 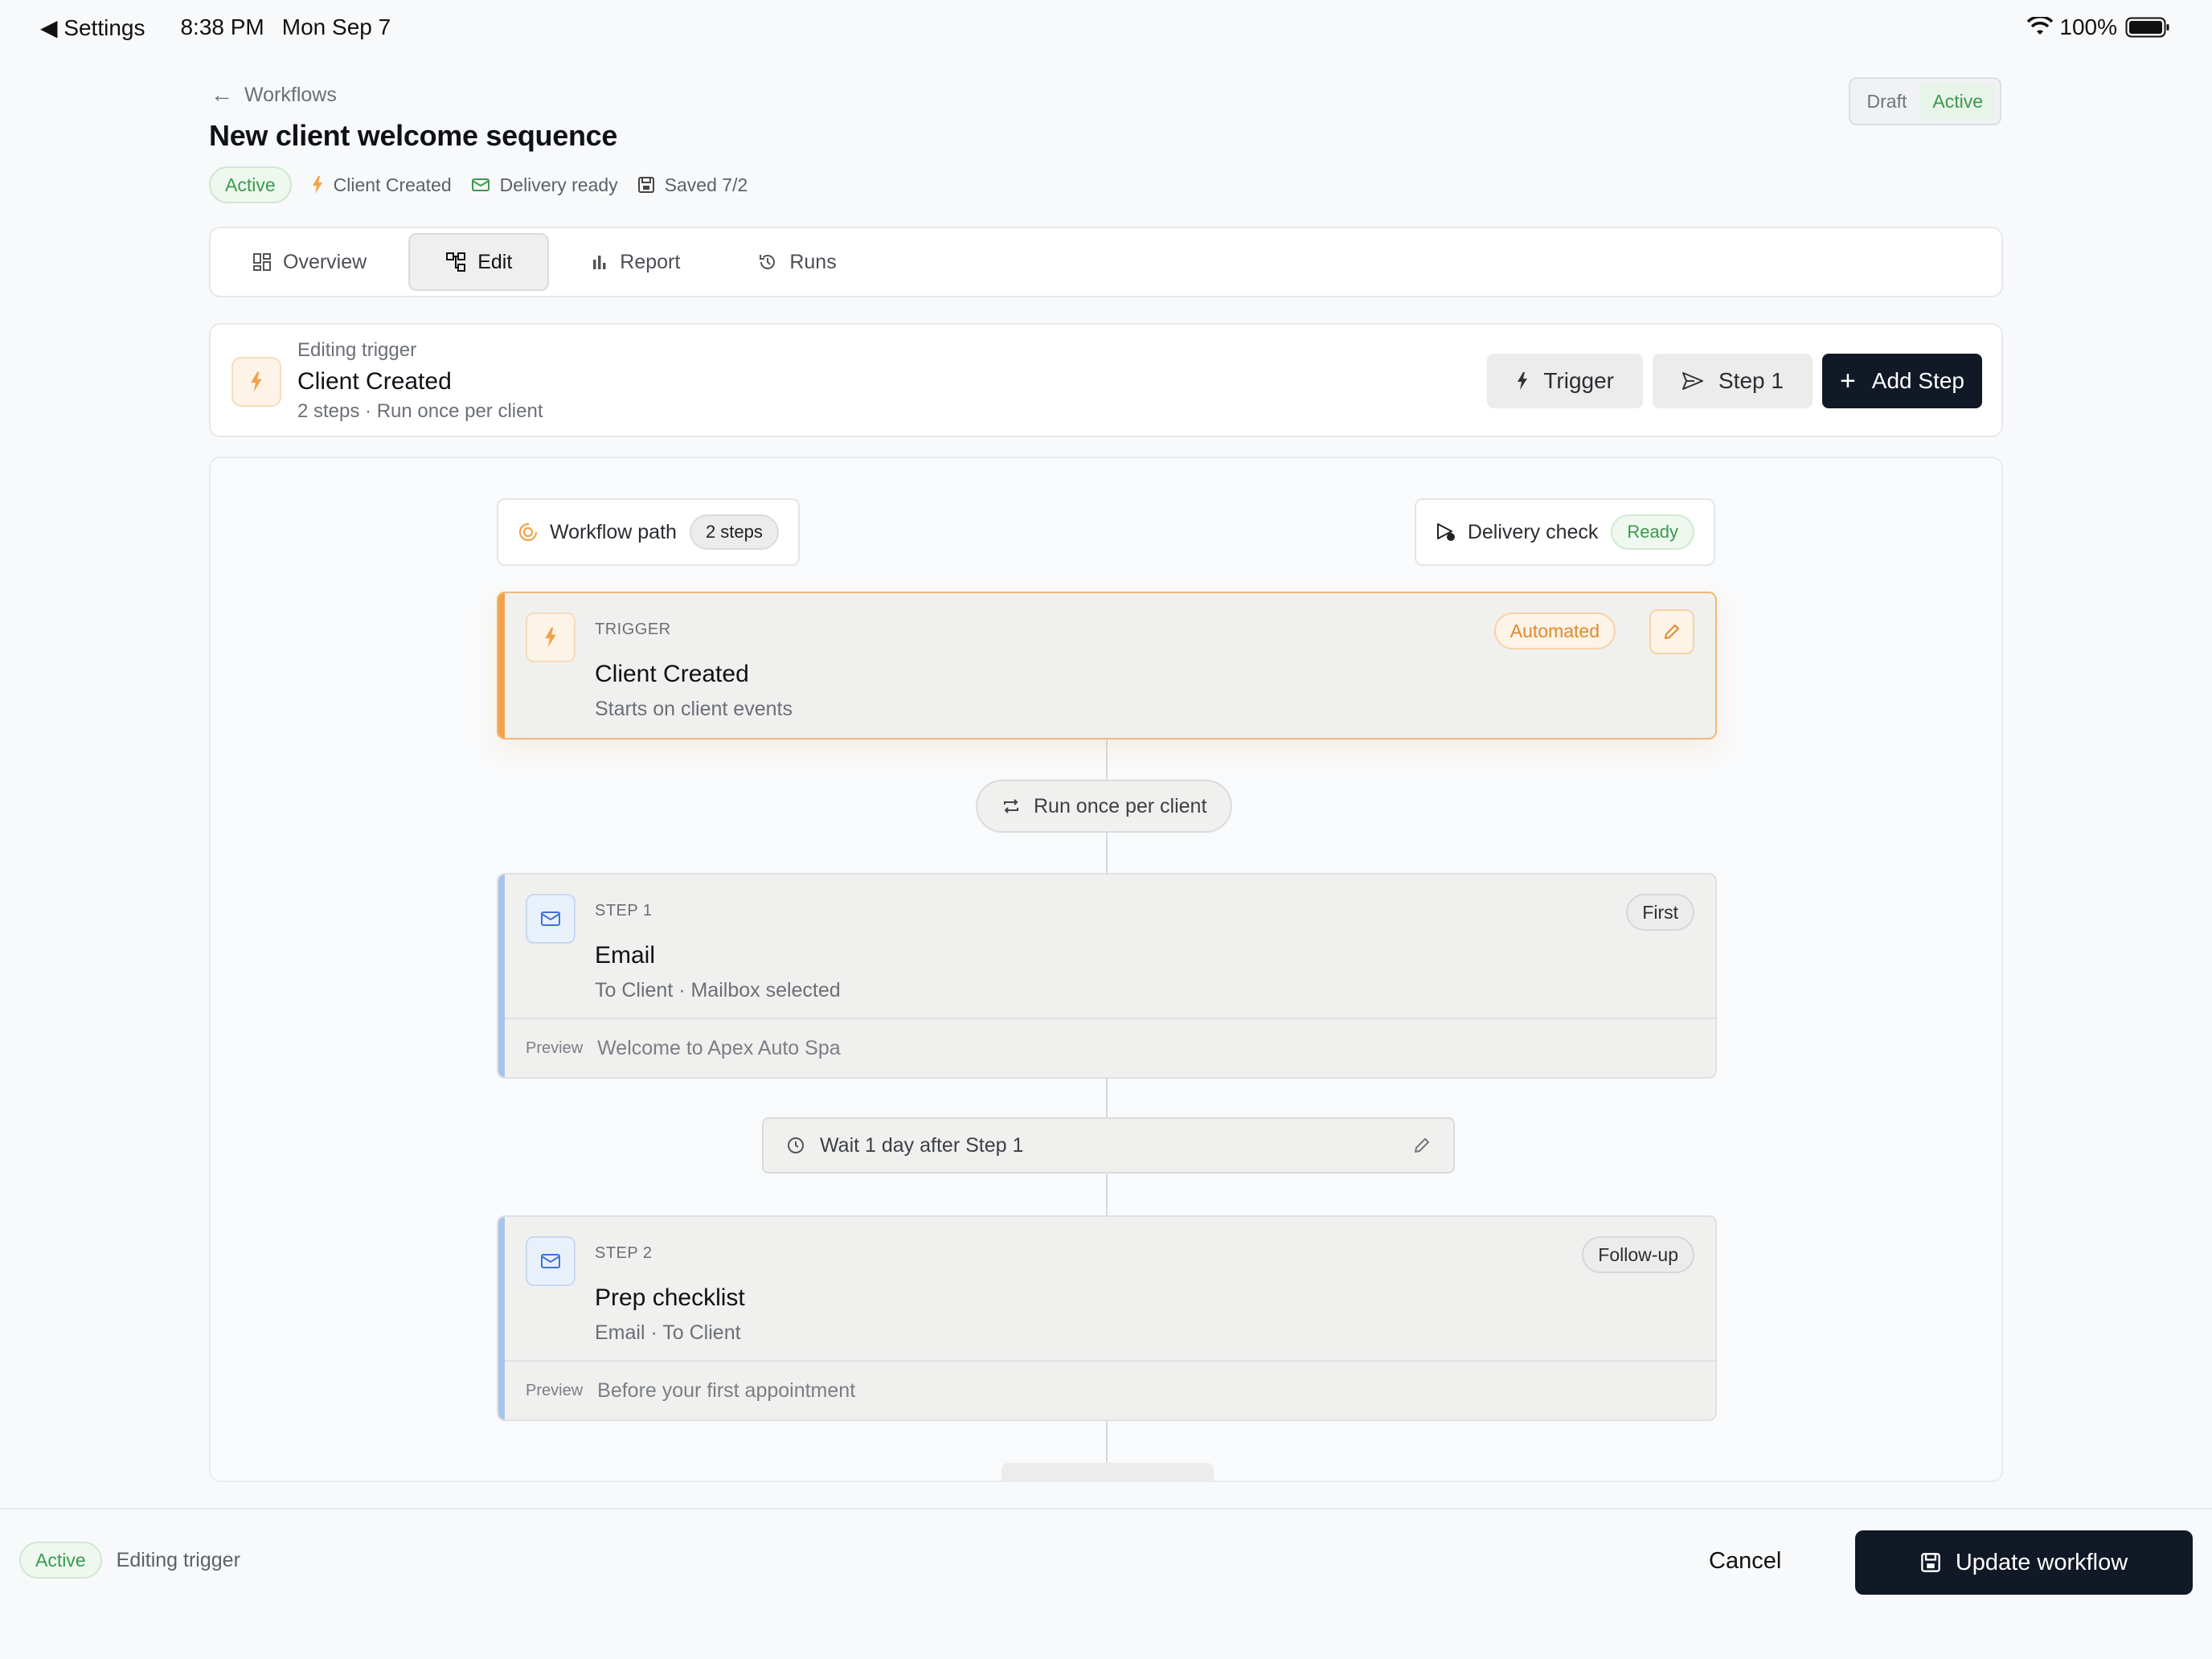 What do you see at coordinates (1745, 1561) in the screenshot?
I see `cancel-button: Cancel` at bounding box center [1745, 1561].